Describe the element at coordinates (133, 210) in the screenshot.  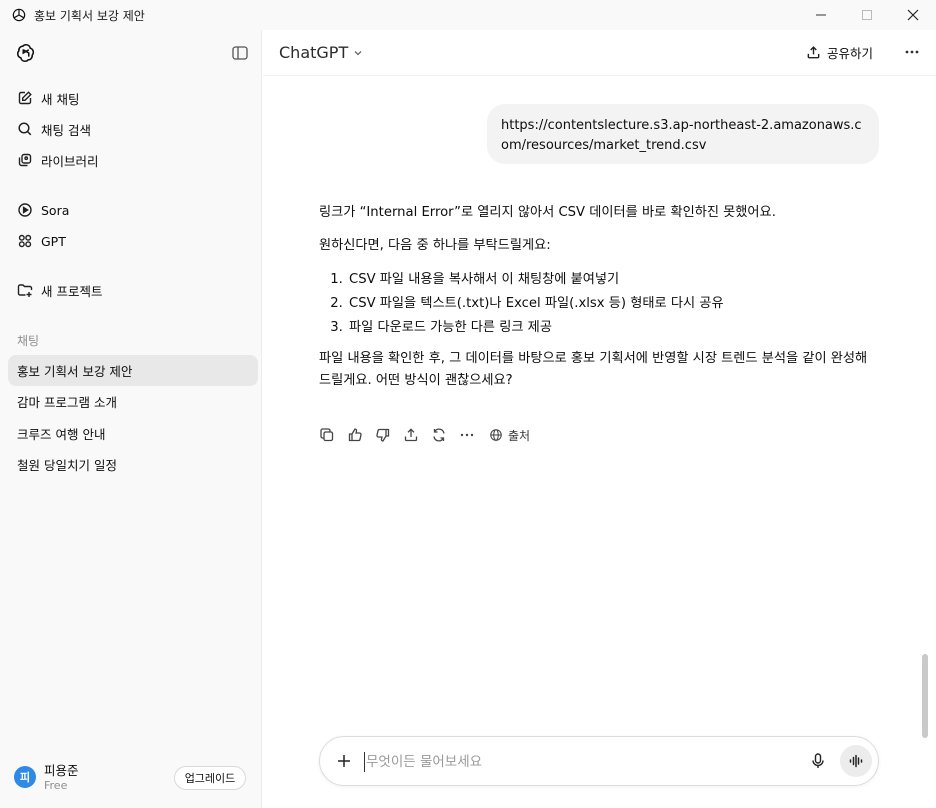
I see `sidebar-item-sora: Sora` at that location.